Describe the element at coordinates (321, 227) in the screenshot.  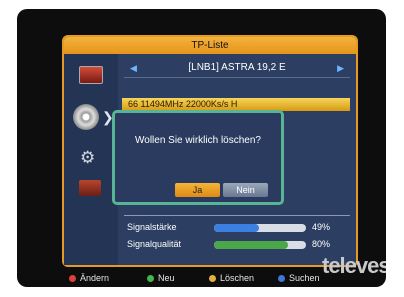
I see `signal-strength-value: 49%` at that location.